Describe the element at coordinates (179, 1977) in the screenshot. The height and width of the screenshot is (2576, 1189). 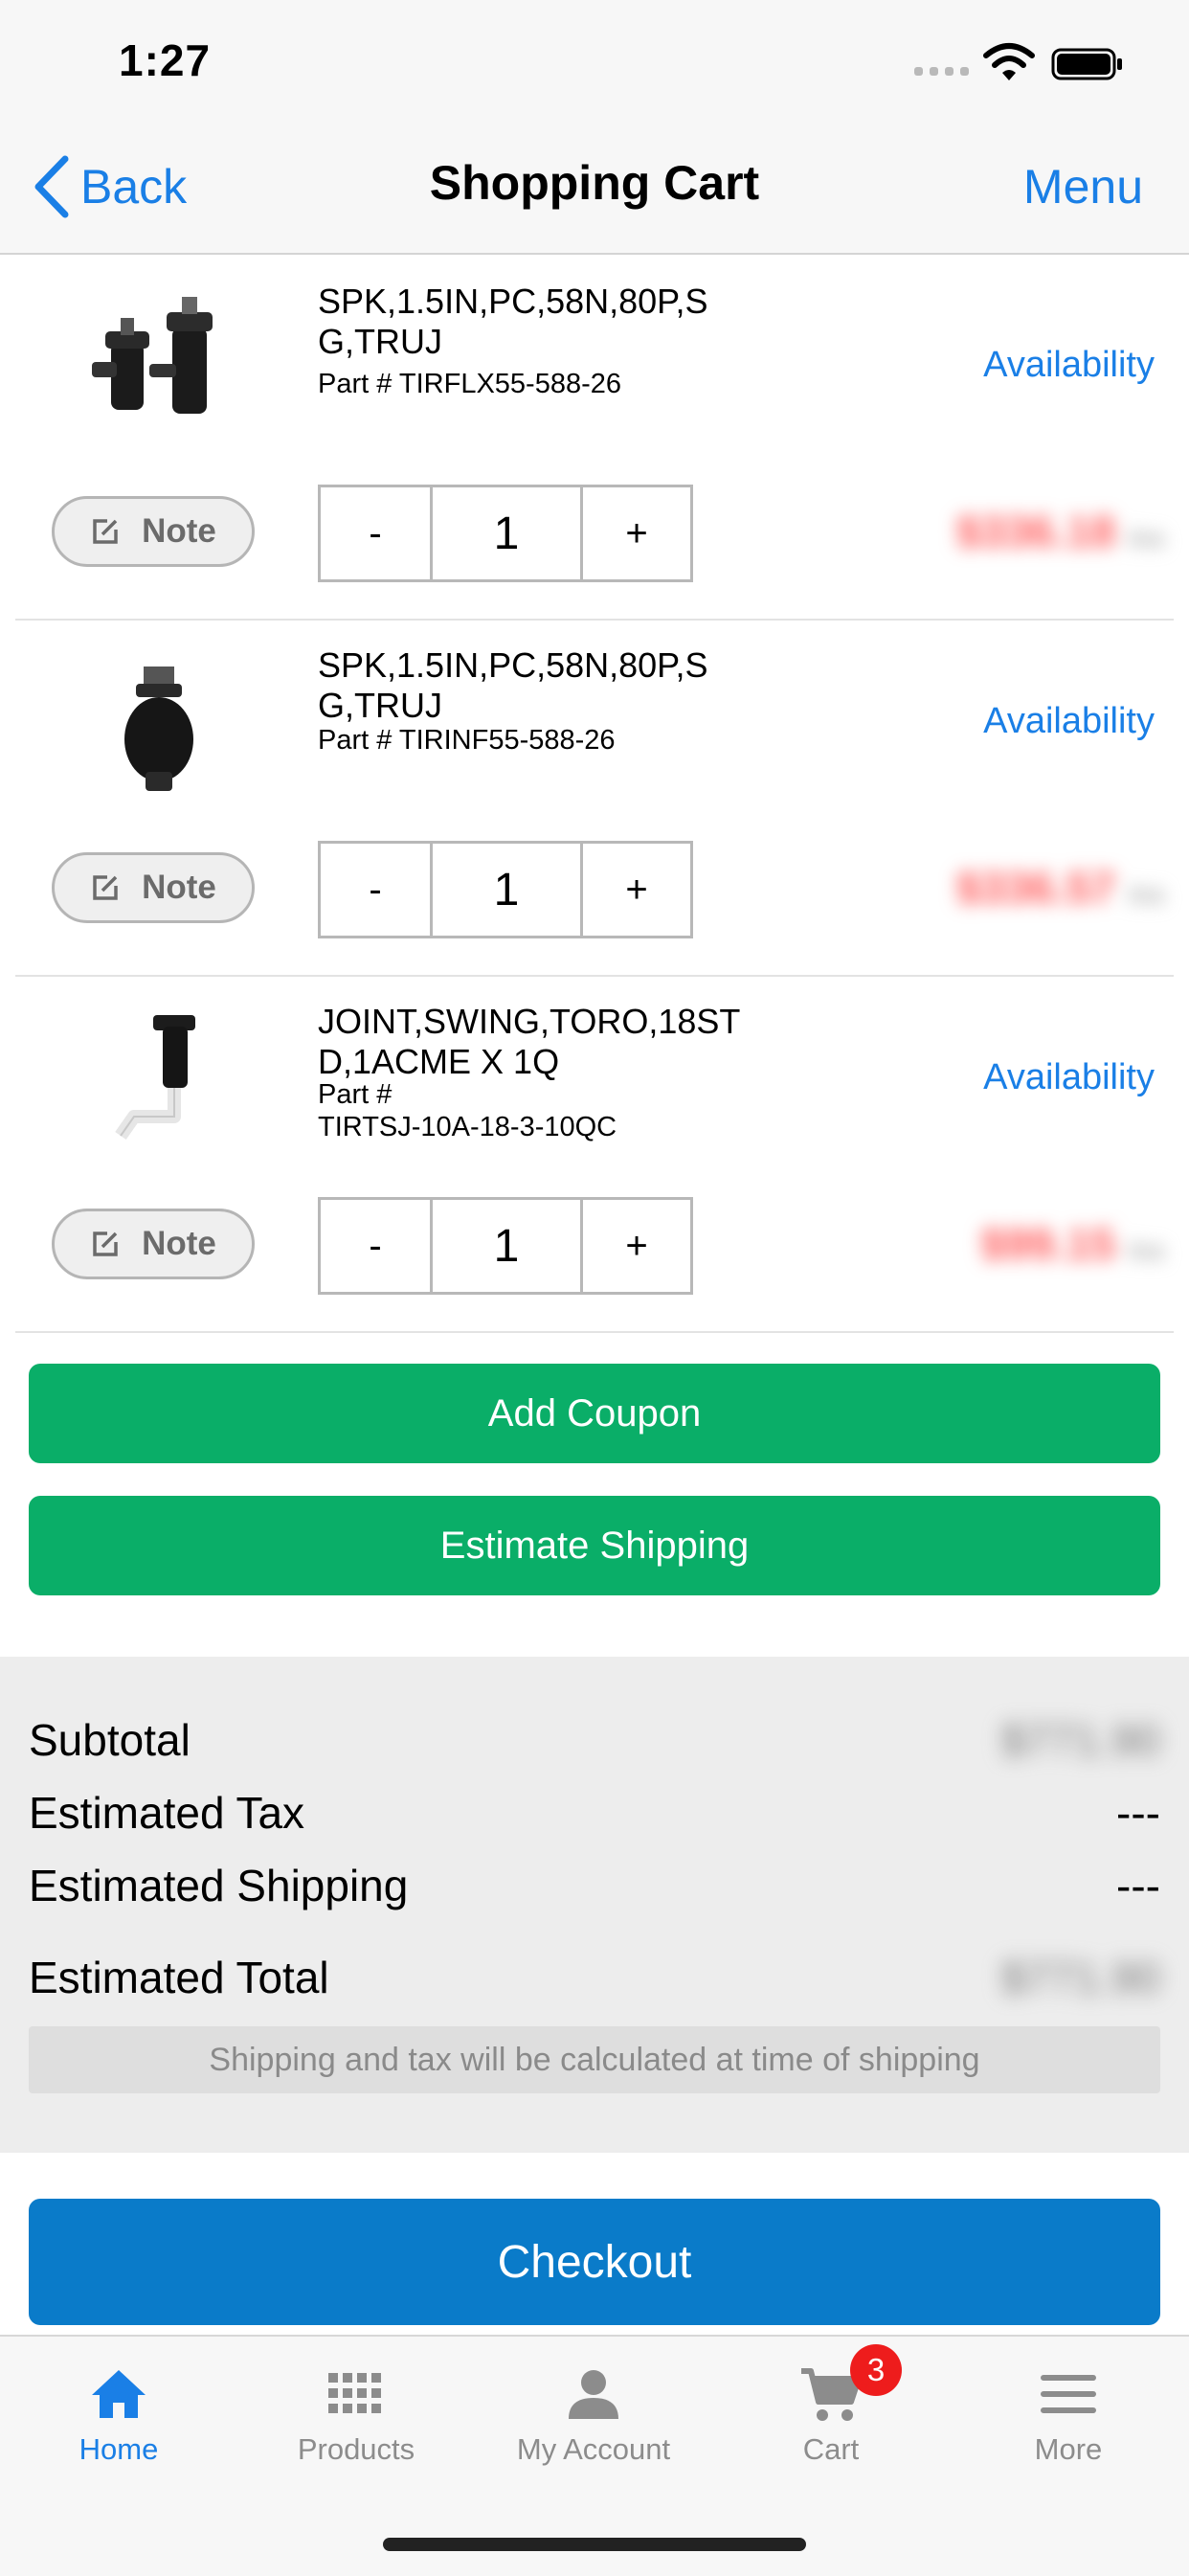
I see `estimated-total-label: Estimated Total` at that location.